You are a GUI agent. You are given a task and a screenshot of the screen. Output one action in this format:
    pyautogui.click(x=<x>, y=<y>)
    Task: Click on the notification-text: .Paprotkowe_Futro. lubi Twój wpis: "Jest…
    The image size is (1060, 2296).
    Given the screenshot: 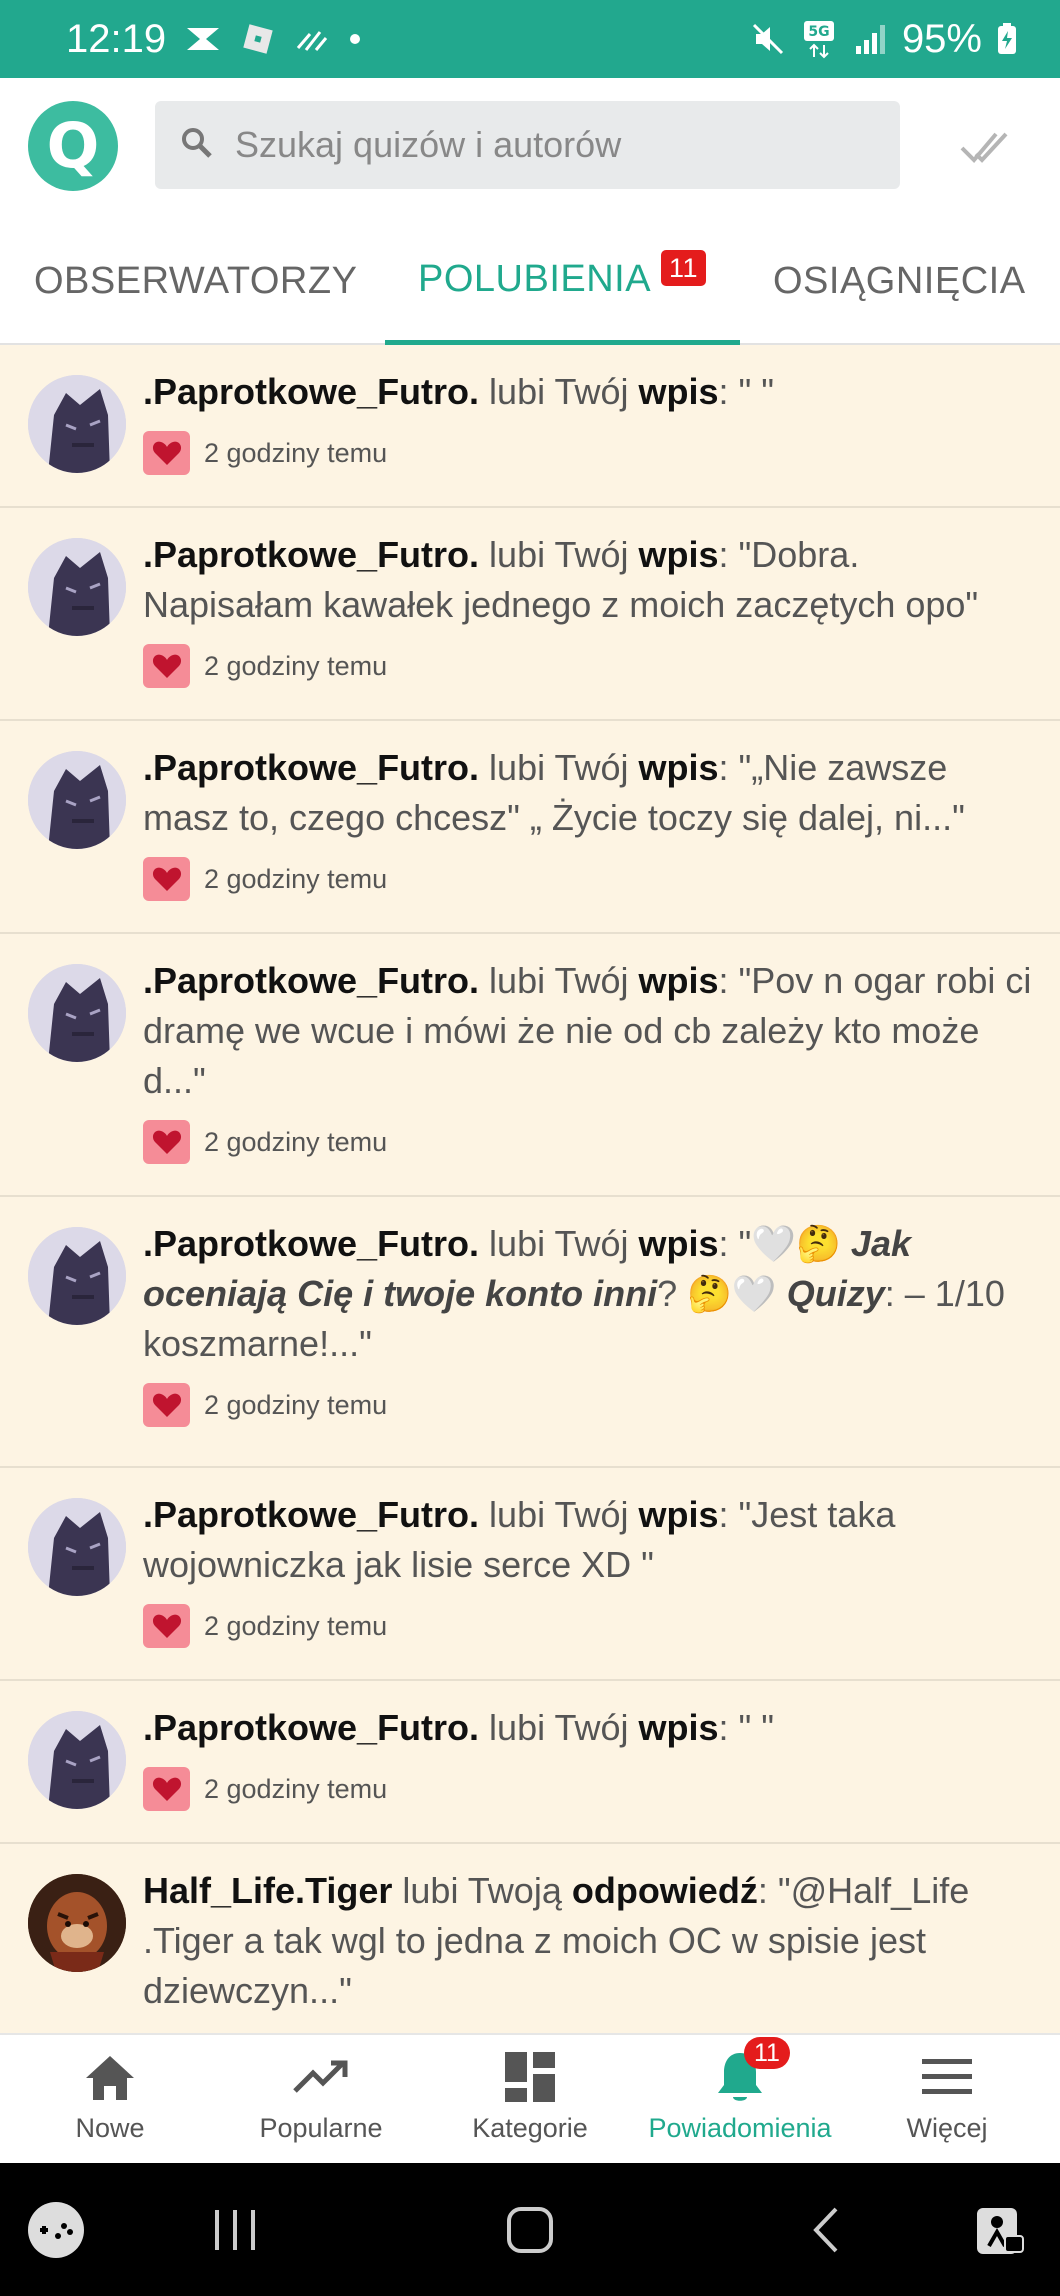 What is the action you would take?
    pyautogui.click(x=519, y=1539)
    